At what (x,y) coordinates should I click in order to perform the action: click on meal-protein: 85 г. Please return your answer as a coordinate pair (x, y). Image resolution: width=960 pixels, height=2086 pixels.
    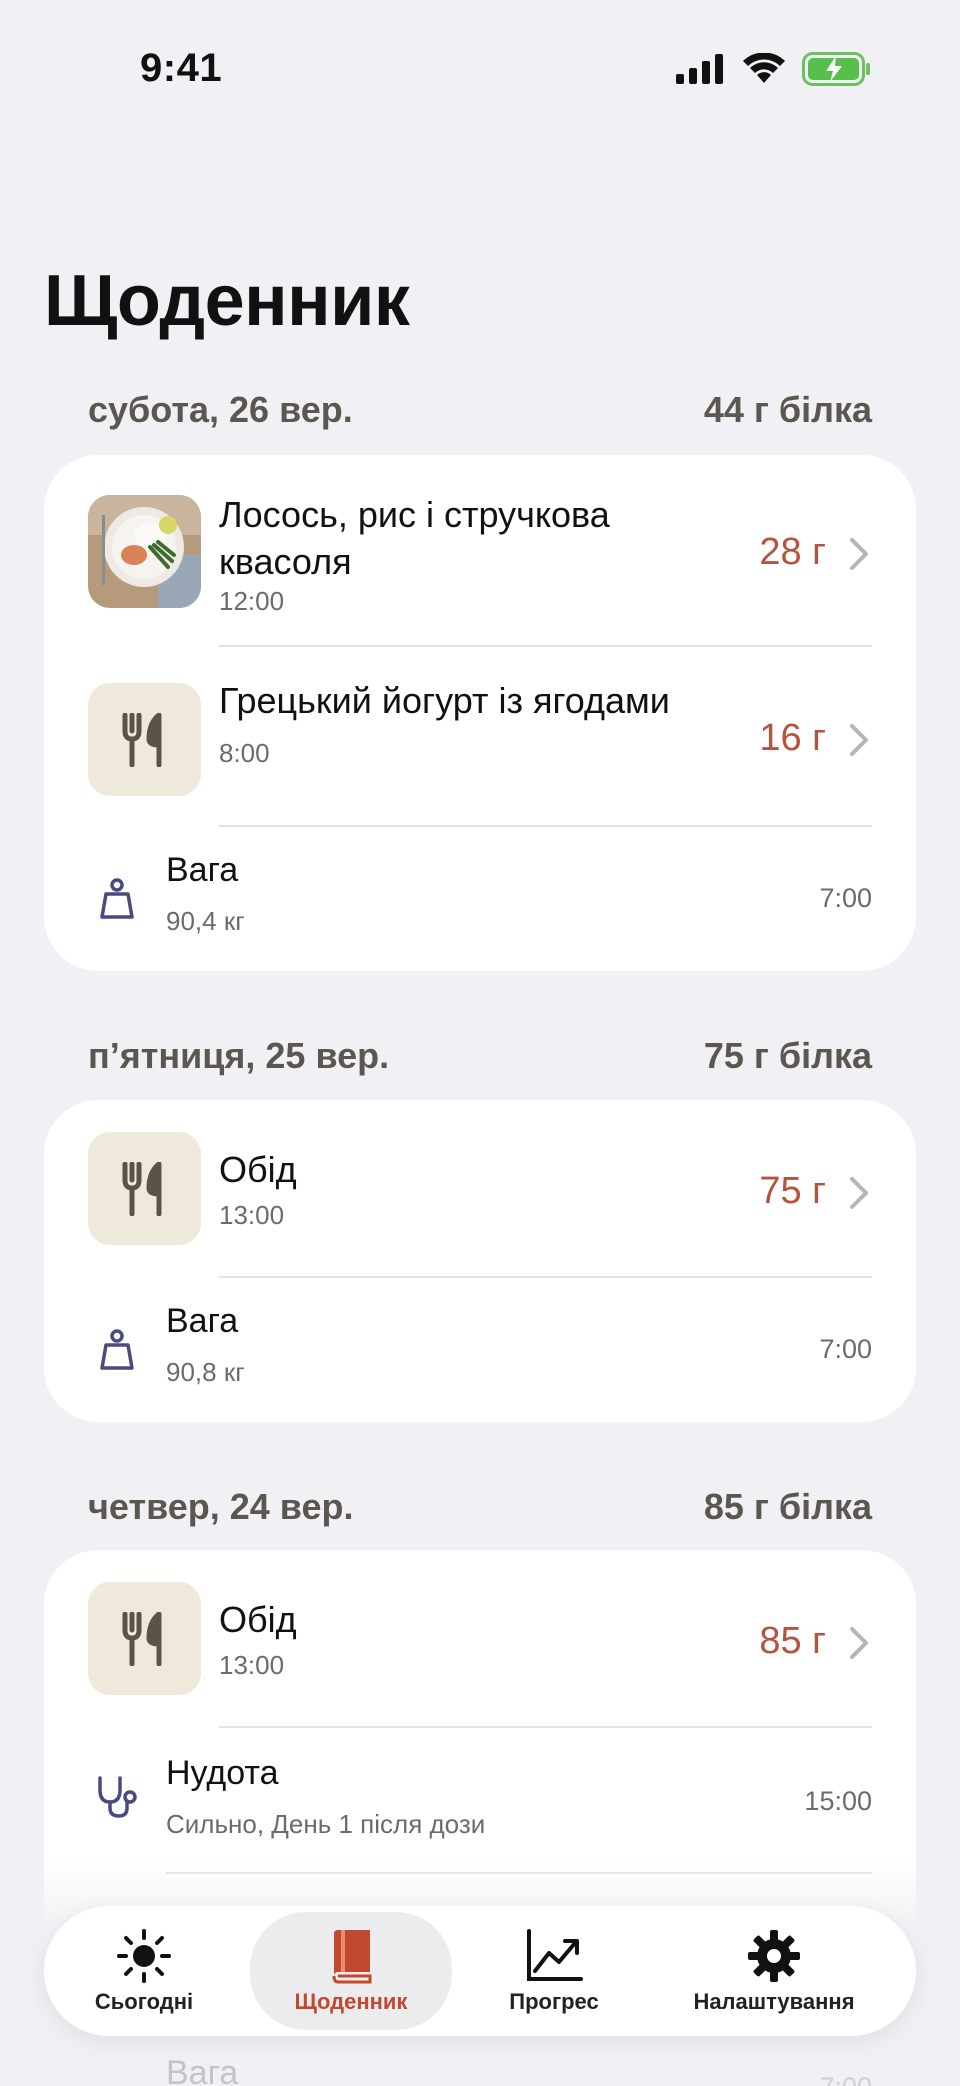
    Looking at the image, I should click on (792, 1641).